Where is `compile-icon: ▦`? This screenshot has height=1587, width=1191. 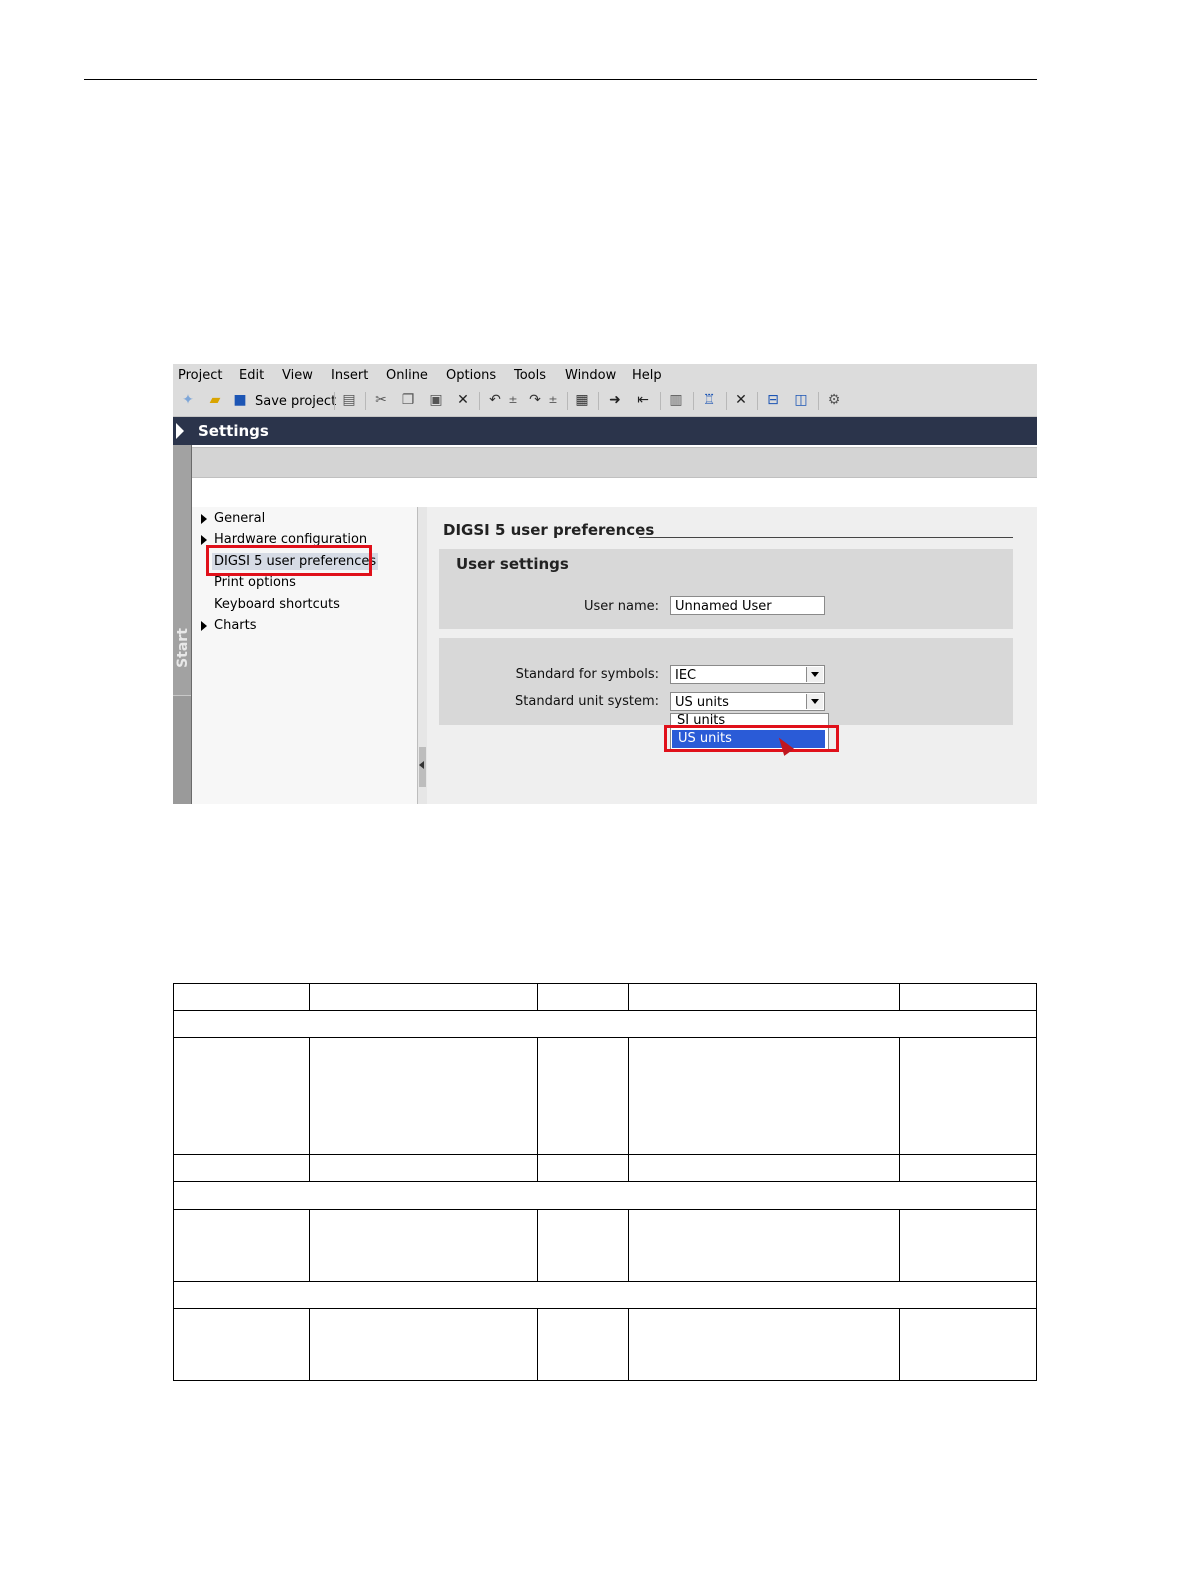
compile-icon: ▦ is located at coordinates (582, 400).